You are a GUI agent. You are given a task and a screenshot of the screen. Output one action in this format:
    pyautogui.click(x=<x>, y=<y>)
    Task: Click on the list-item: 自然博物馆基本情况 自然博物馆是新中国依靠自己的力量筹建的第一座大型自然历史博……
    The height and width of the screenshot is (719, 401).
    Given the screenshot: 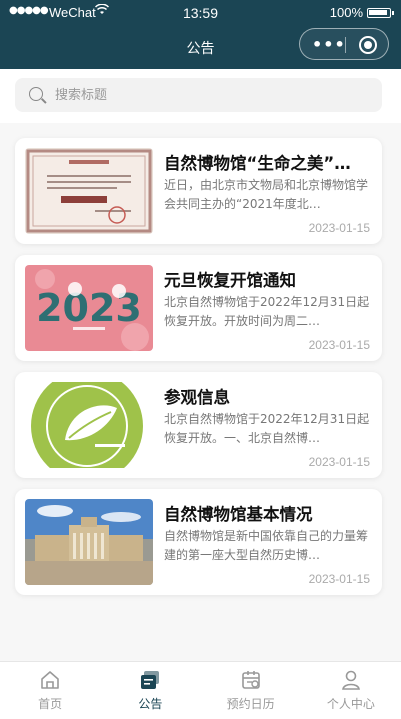 What is the action you would take?
    pyautogui.click(x=198, y=542)
    